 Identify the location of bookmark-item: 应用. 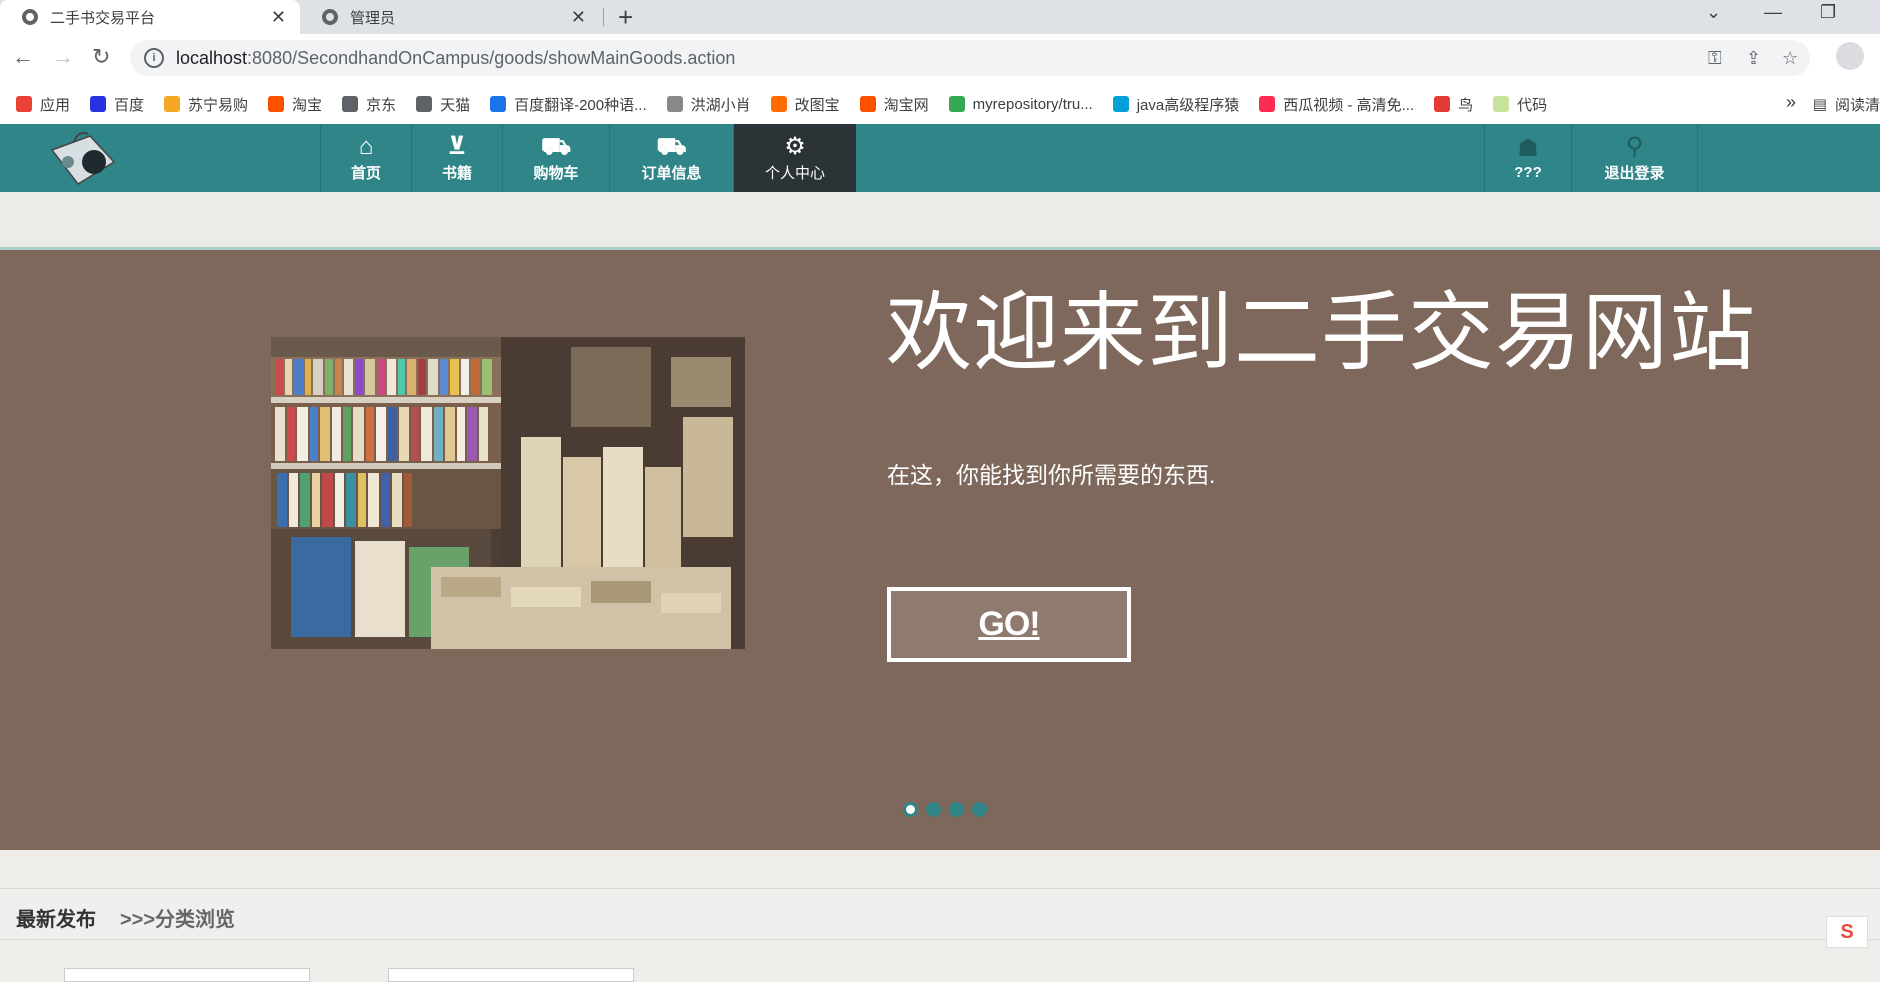
(43, 104).